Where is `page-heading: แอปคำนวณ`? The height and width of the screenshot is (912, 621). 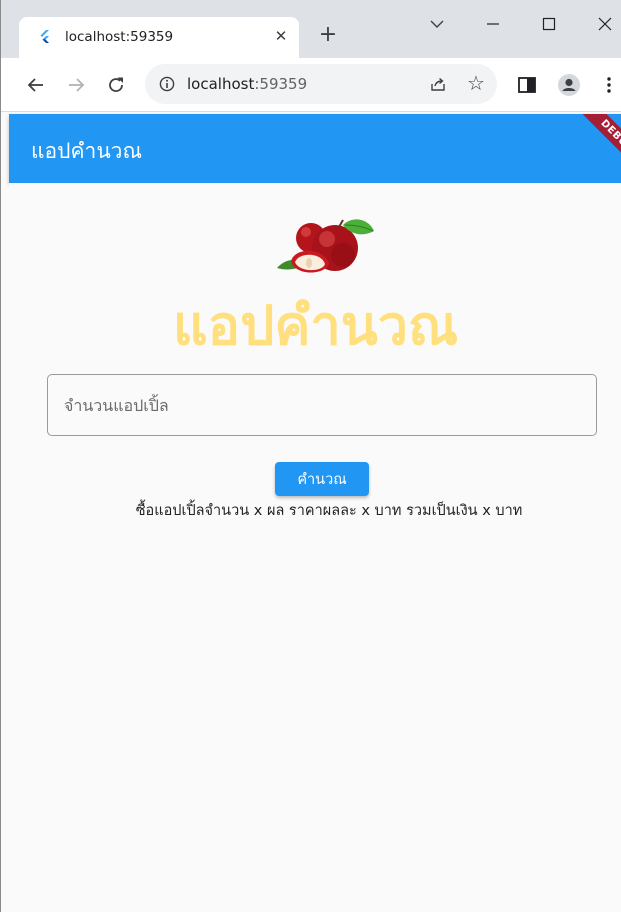
page-heading: แอปคำนวณ is located at coordinates (315, 325).